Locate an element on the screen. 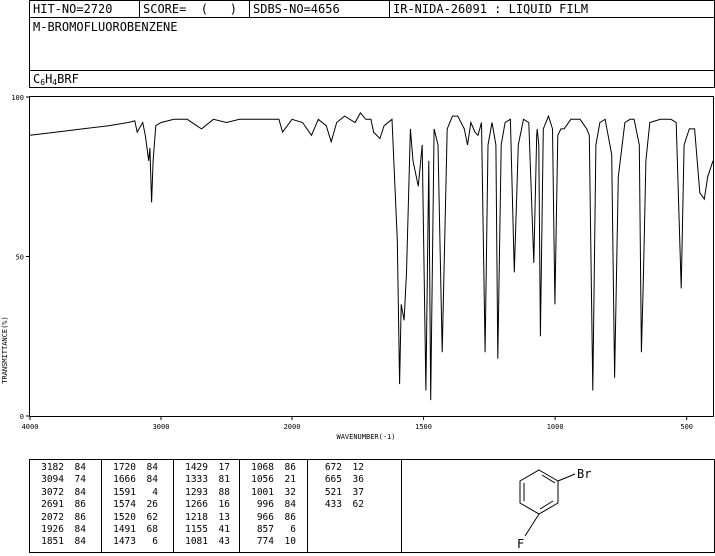 The image size is (715, 556). peak-transmittance: 10 is located at coordinates (290, 542).